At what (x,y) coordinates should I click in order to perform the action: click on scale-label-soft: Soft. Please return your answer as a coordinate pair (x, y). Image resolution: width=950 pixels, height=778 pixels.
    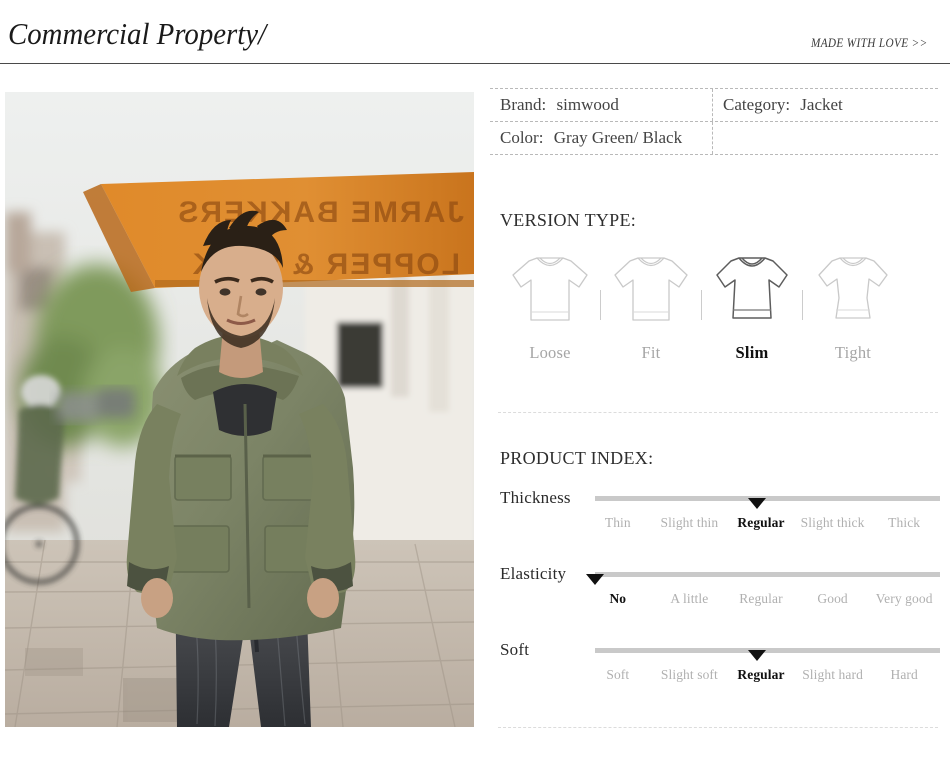
    Looking at the image, I should click on (618, 675).